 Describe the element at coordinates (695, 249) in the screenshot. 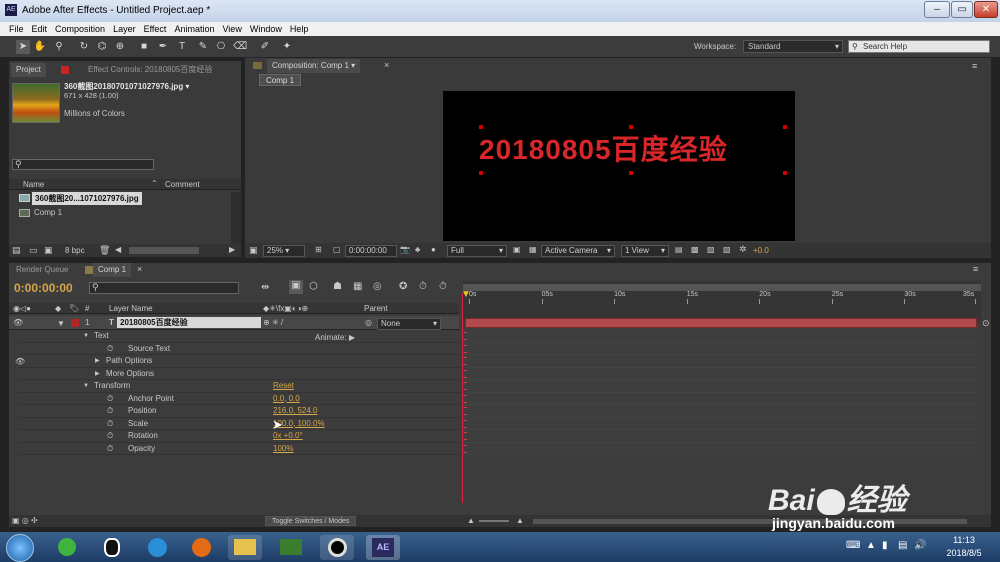

I see `fast-previews-icon: ▩` at that location.